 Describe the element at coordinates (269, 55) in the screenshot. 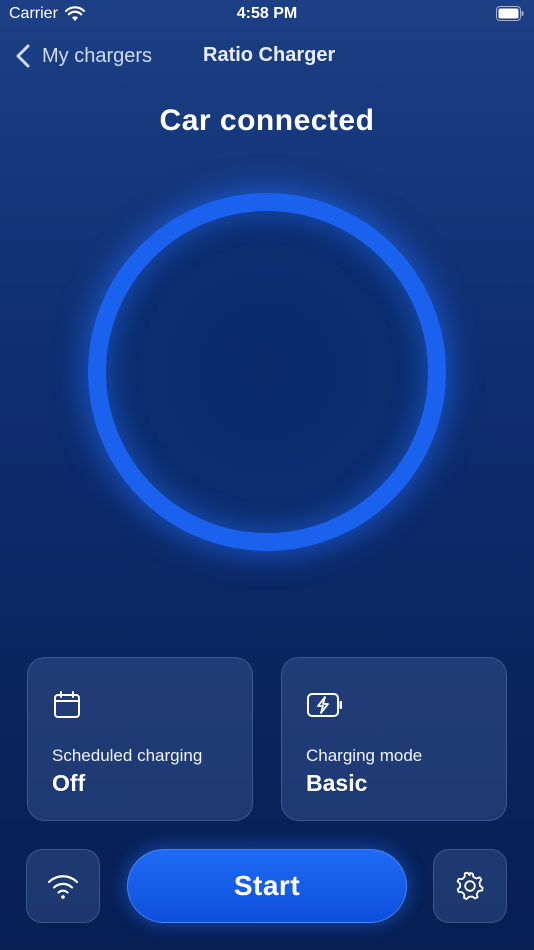

I see `nav-title: Ratio Charger` at that location.